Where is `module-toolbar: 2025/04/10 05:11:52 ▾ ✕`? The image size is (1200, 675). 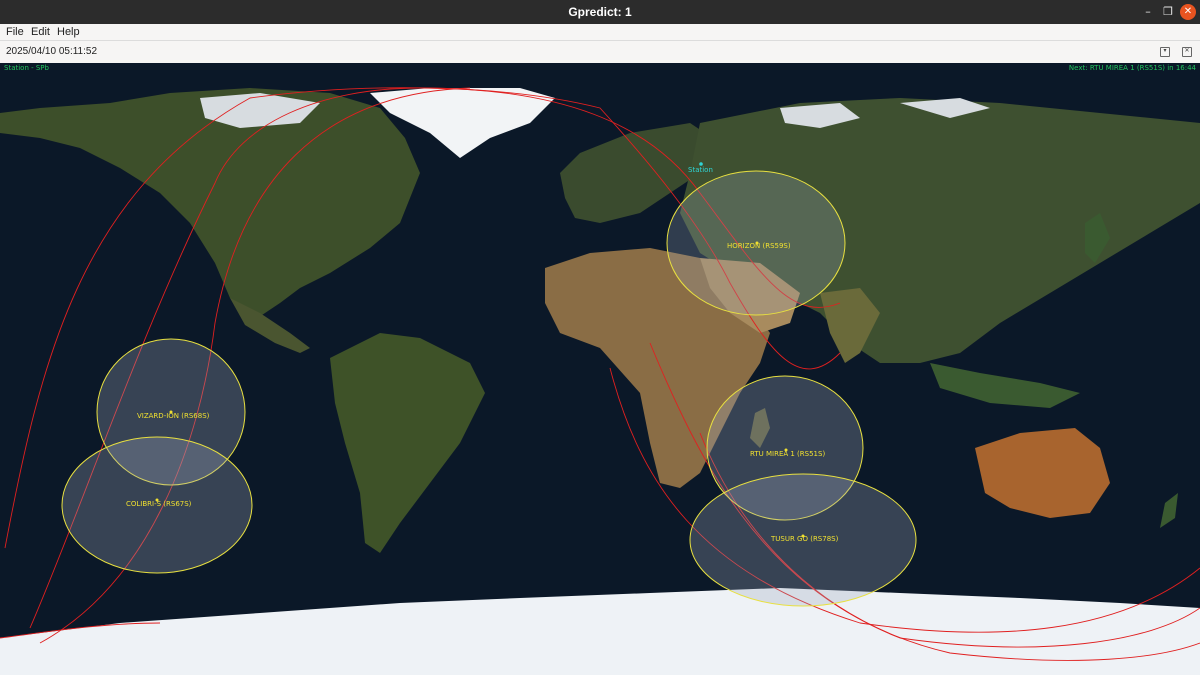
module-toolbar: 2025/04/10 05:11:52 ▾ ✕ is located at coordinates (600, 51).